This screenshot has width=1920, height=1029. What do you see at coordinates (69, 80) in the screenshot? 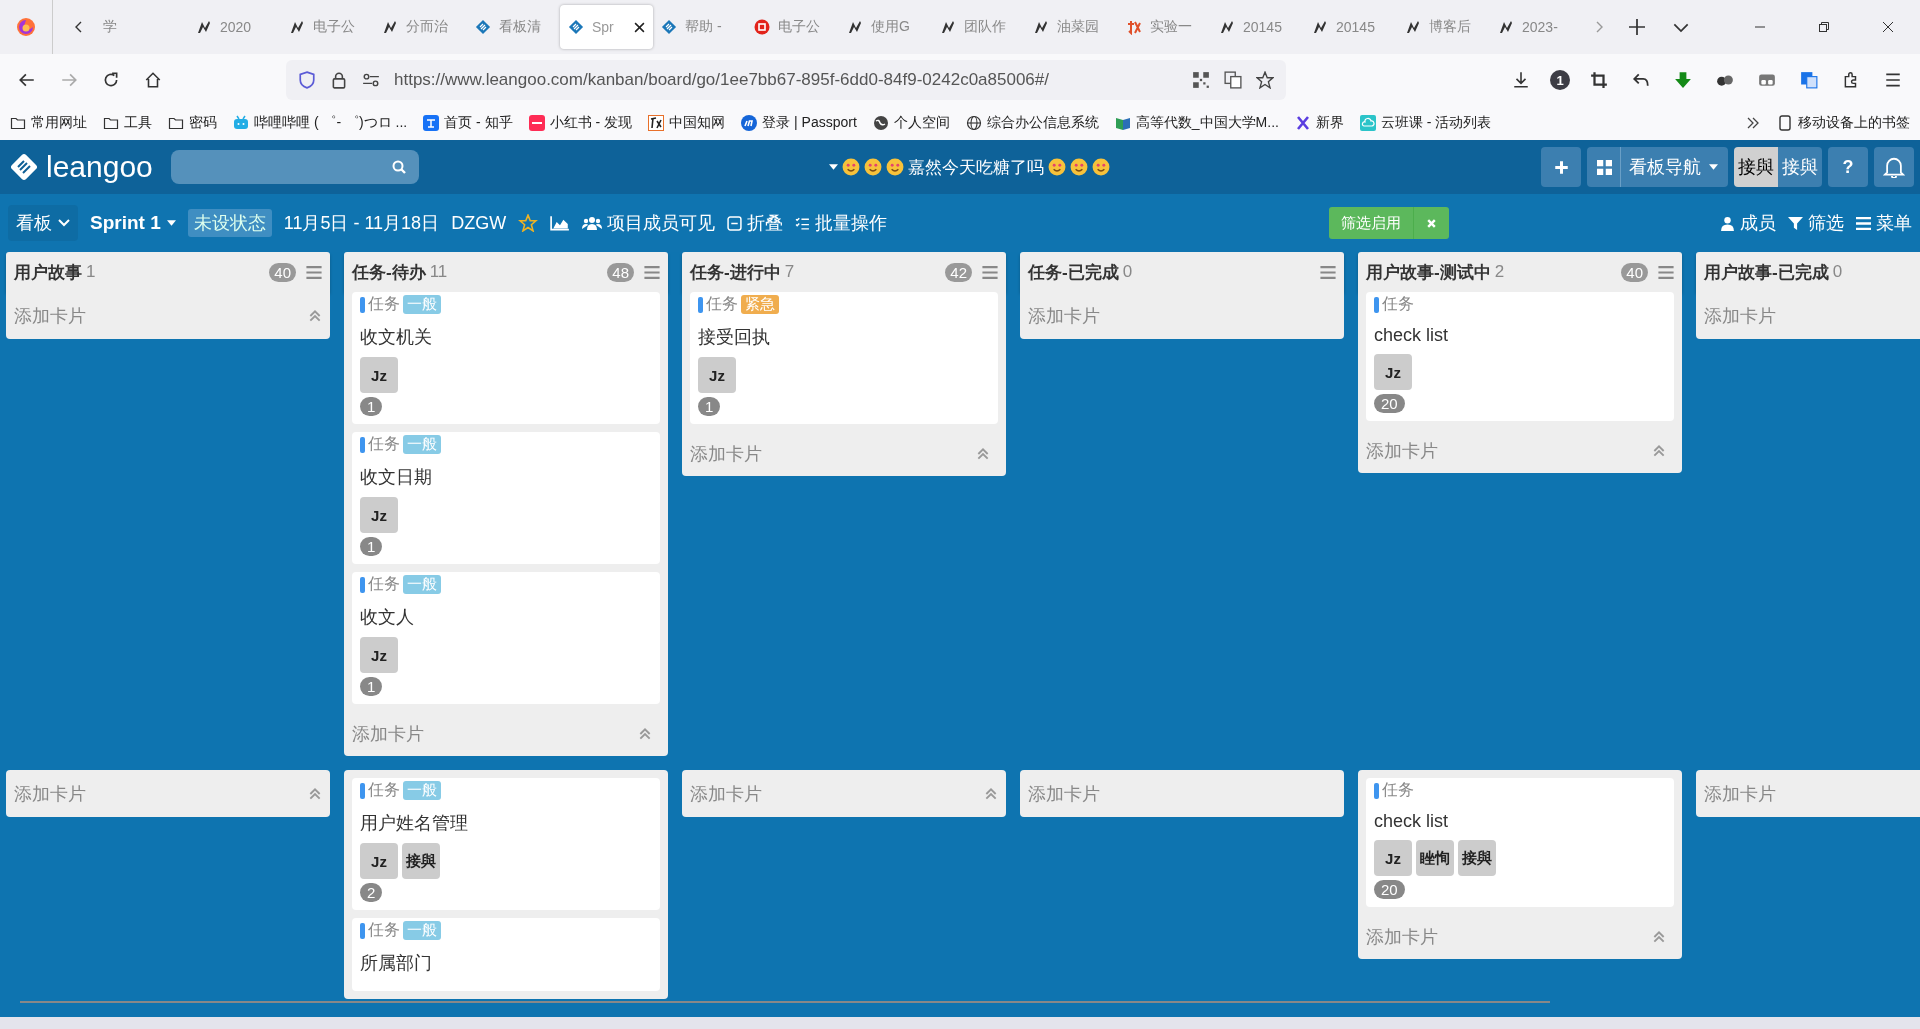
I see `forward-icon` at bounding box center [69, 80].